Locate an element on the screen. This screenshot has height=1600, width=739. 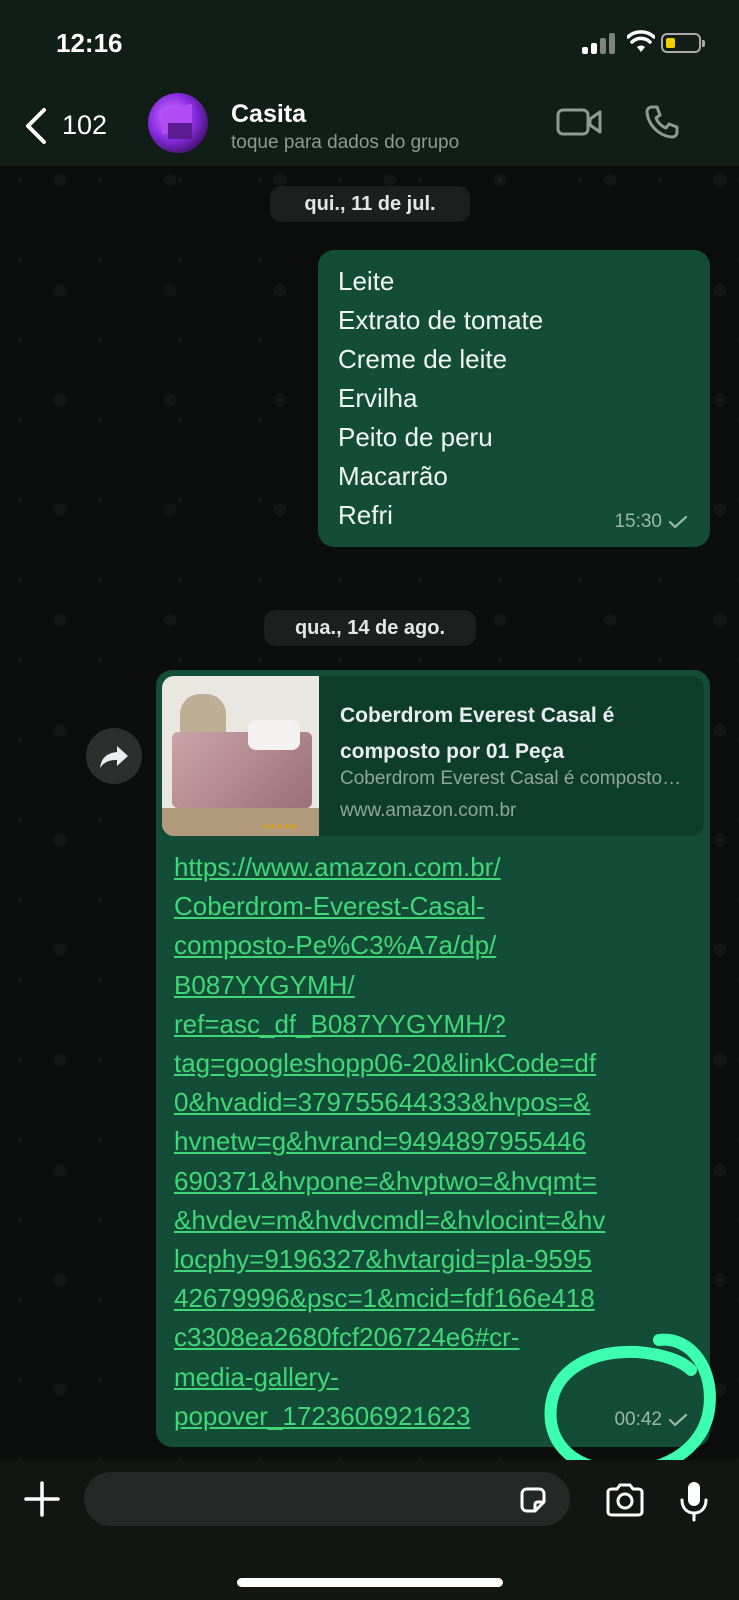
link-line: hvnetw=g&hvrand=9494897955446 is located at coordinates (432, 1141).